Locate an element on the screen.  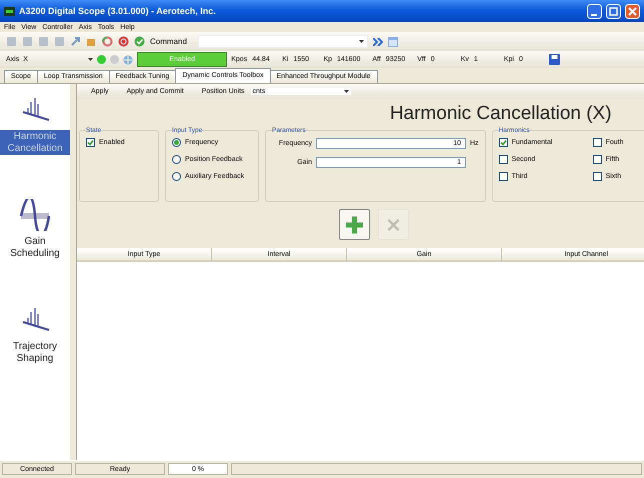
window-title: A3200 Digital Scope (3.01.000) - Aerotech, Inc. is located at coordinates (118, 11).